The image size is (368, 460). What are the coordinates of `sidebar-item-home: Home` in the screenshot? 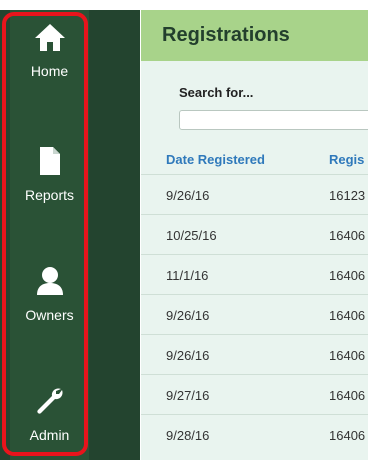 It's located at (49, 52).